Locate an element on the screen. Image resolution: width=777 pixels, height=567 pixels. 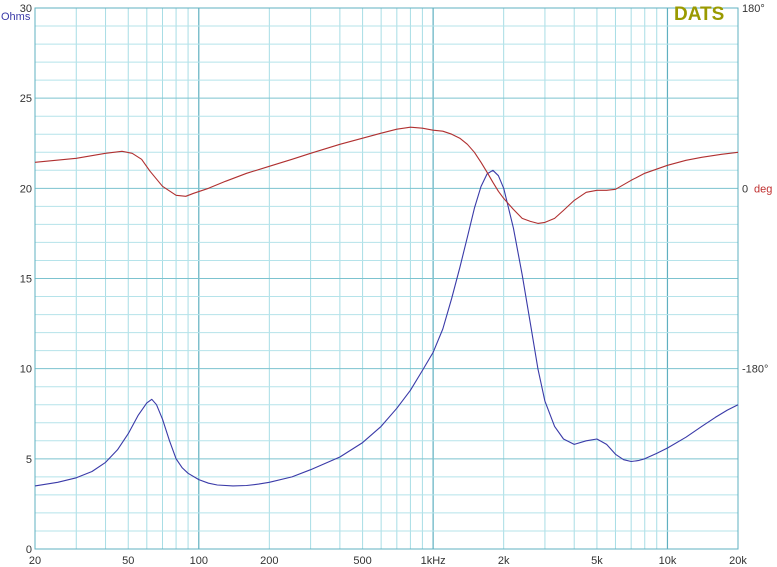
dats-watermark: DATS is located at coordinates (699, 14).